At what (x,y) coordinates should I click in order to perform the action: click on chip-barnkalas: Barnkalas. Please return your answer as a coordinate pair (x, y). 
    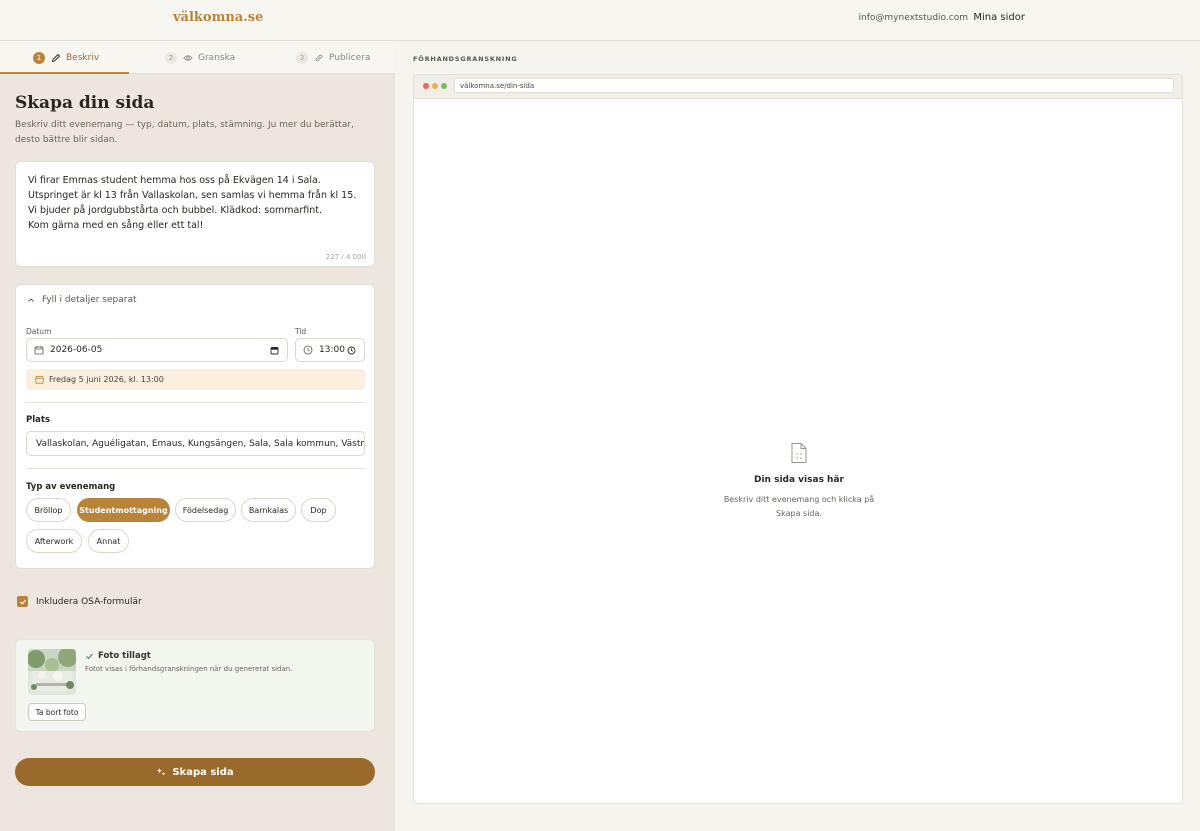
    Looking at the image, I should click on (268, 510).